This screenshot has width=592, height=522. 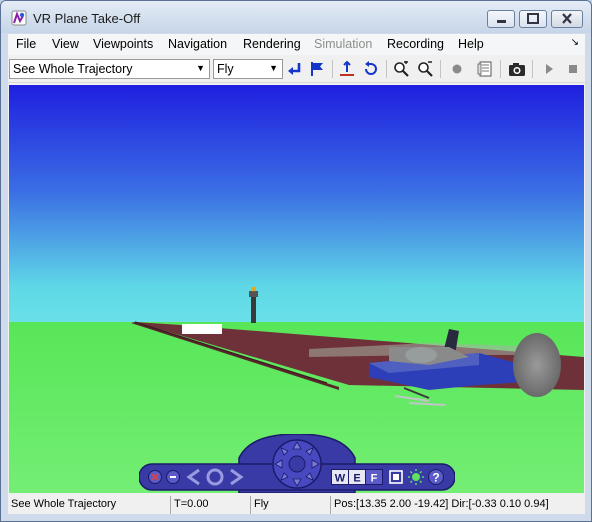 What do you see at coordinates (248, 69) in the screenshot?
I see `navigation-mode-select: Fly ▼` at bounding box center [248, 69].